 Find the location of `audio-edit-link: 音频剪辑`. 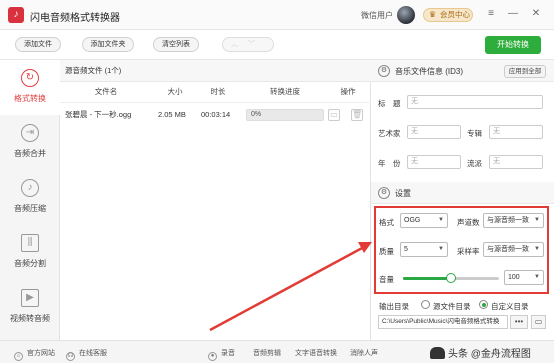

audio-edit-link: 音频剪辑 is located at coordinates (267, 353).